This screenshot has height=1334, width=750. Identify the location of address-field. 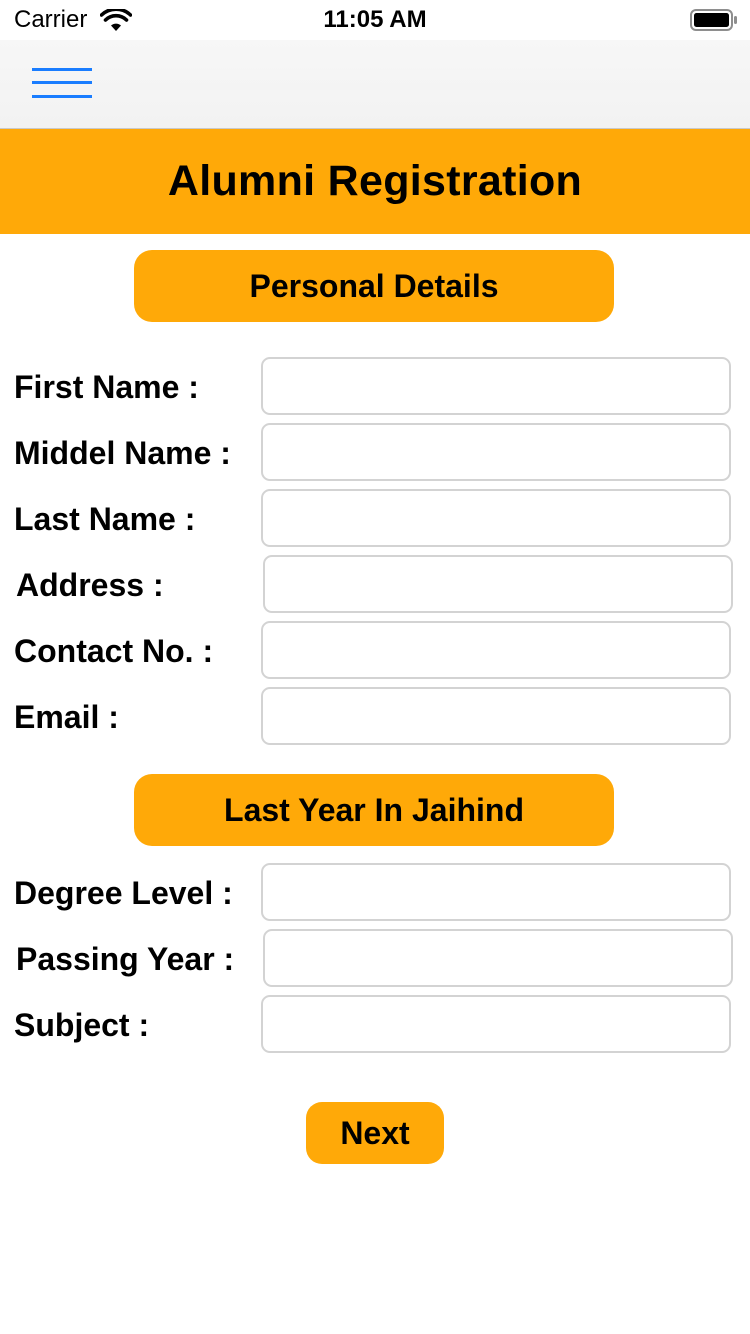
(498, 584).